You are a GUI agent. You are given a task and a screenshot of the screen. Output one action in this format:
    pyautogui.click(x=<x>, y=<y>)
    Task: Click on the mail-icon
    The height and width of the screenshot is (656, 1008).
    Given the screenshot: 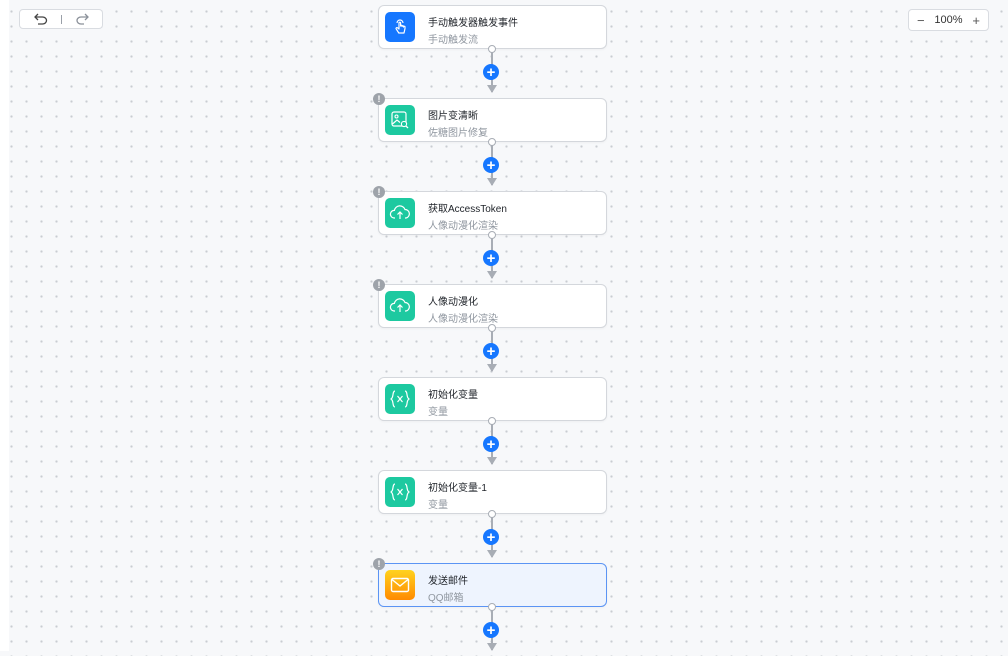 What is the action you would take?
    pyautogui.click(x=400, y=585)
    